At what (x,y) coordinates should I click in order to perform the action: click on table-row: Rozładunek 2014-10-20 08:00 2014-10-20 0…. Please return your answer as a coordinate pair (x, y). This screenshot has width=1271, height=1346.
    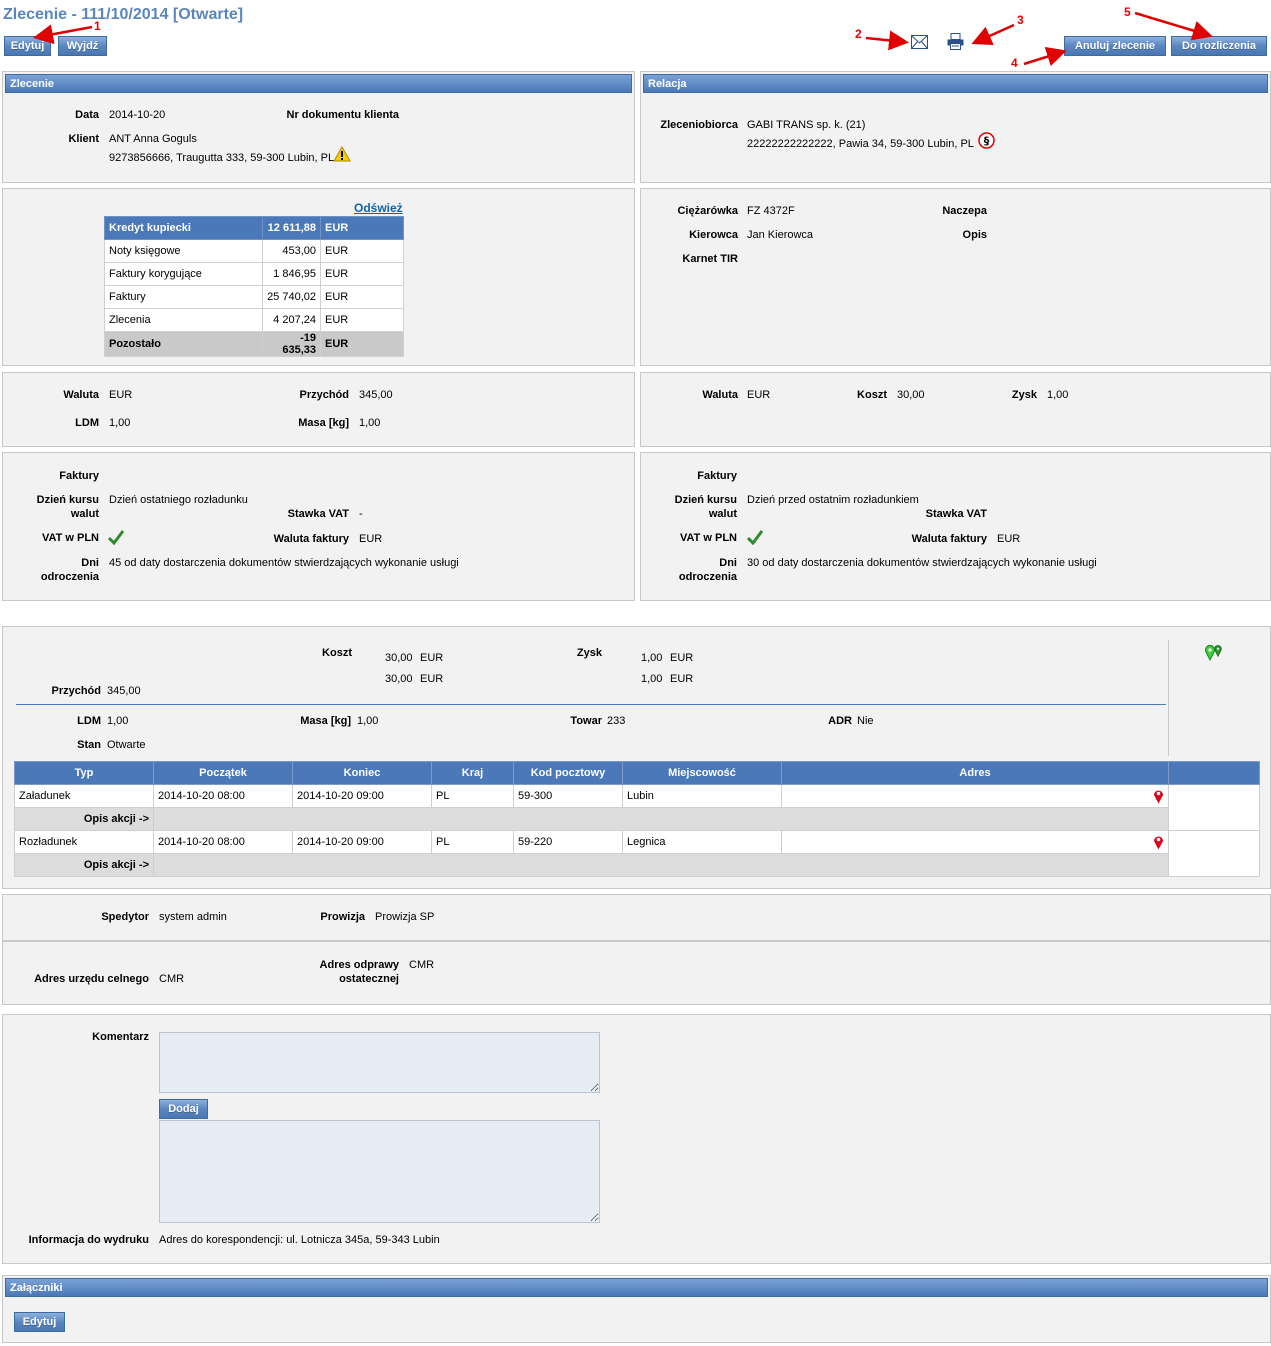
    Looking at the image, I should click on (637, 853).